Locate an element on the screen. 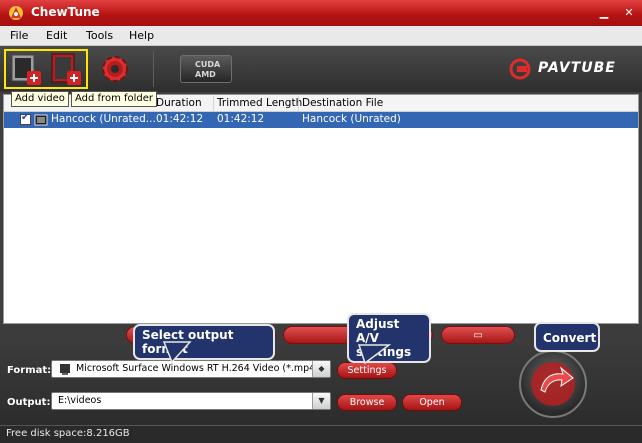  row-checkbox is located at coordinates (25, 118).